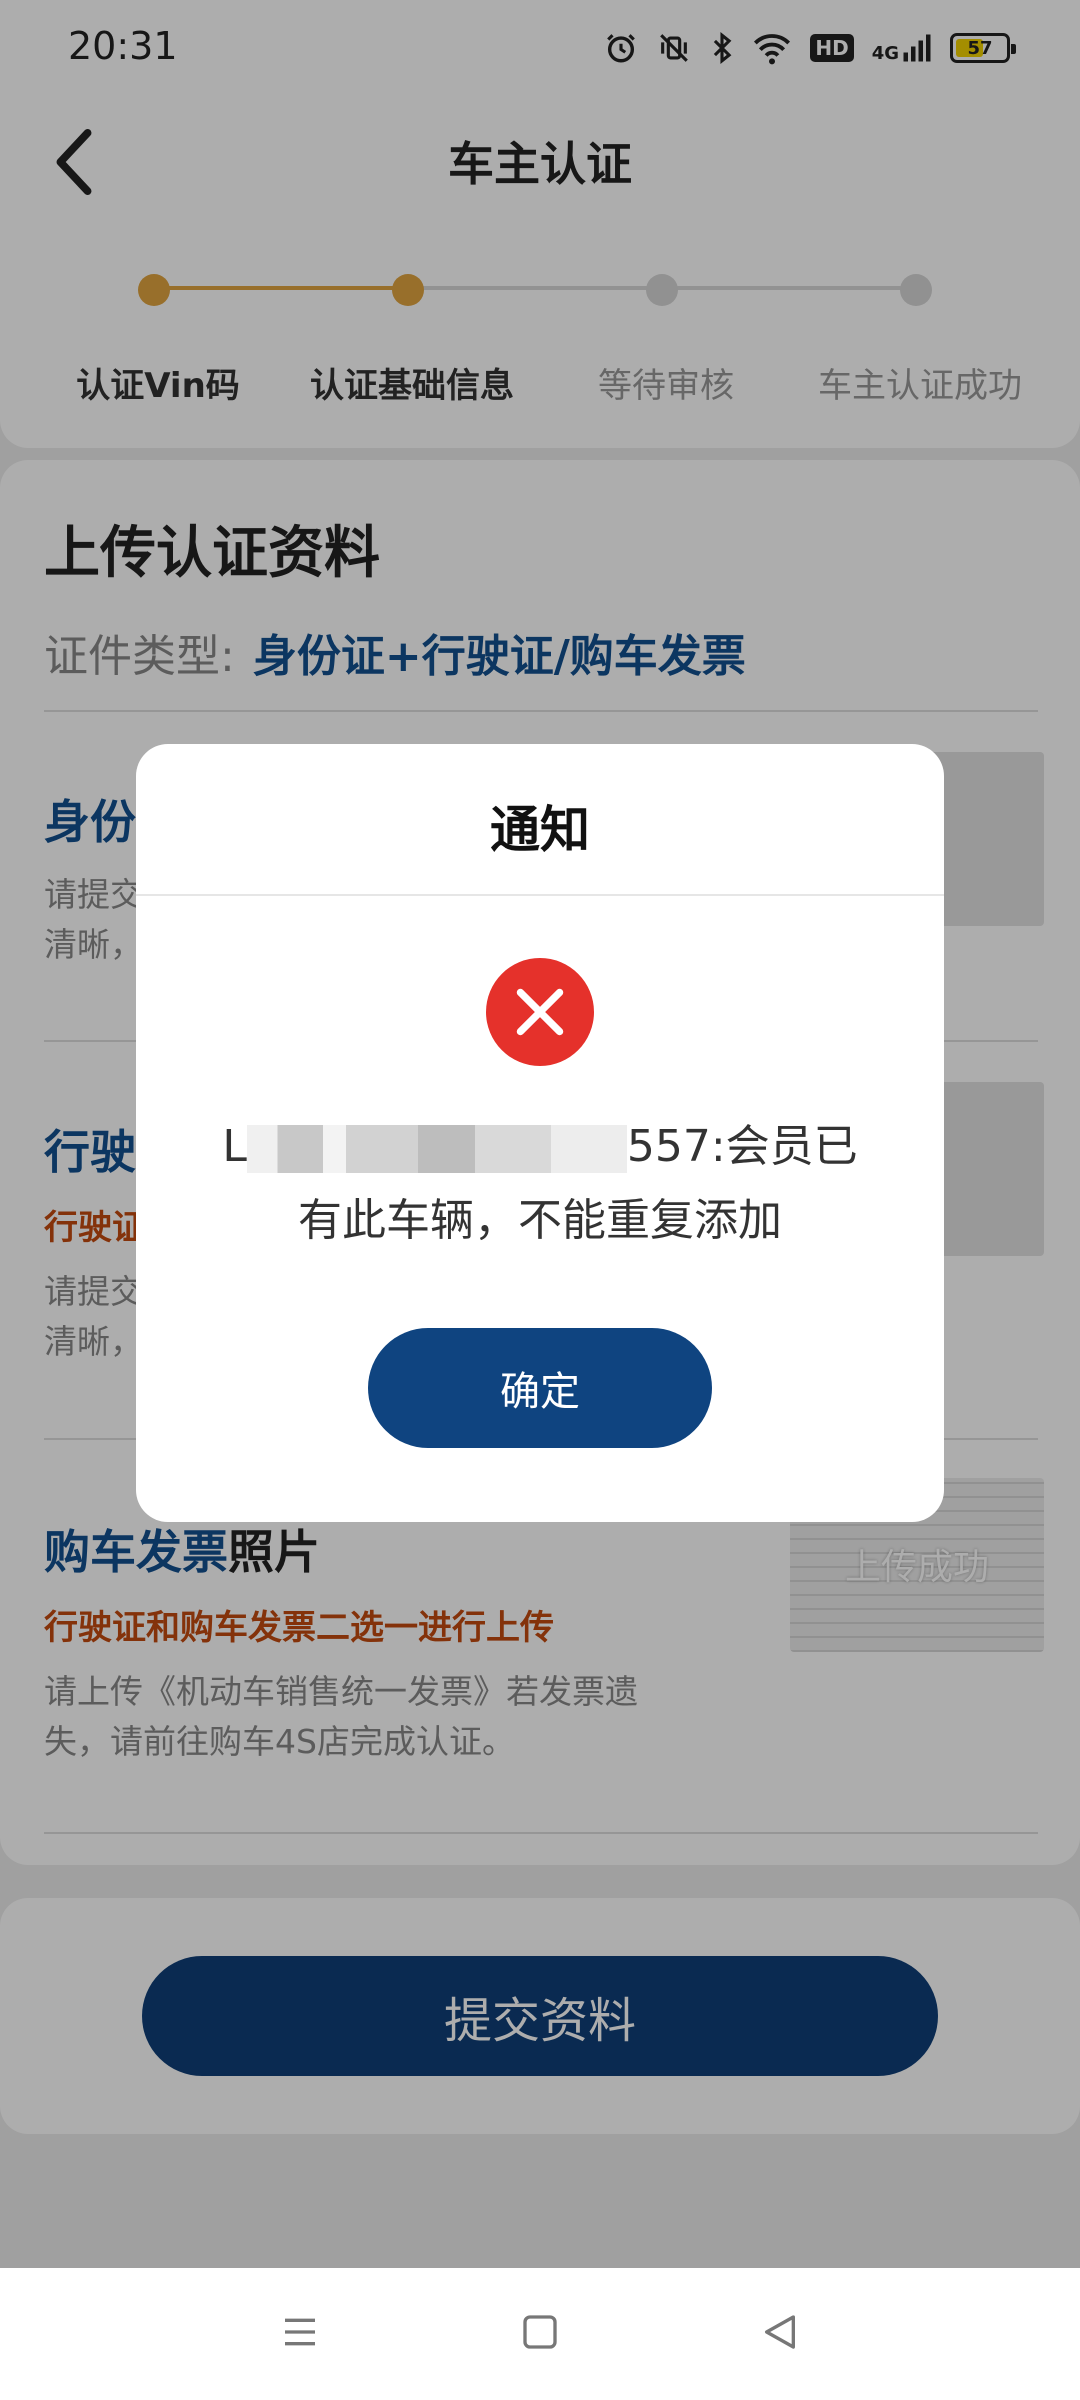 The height and width of the screenshot is (2400, 1080). What do you see at coordinates (540, 1184) in the screenshot?
I see `dialog-message: L 557:会员已 有此车辆，不能重复添加` at bounding box center [540, 1184].